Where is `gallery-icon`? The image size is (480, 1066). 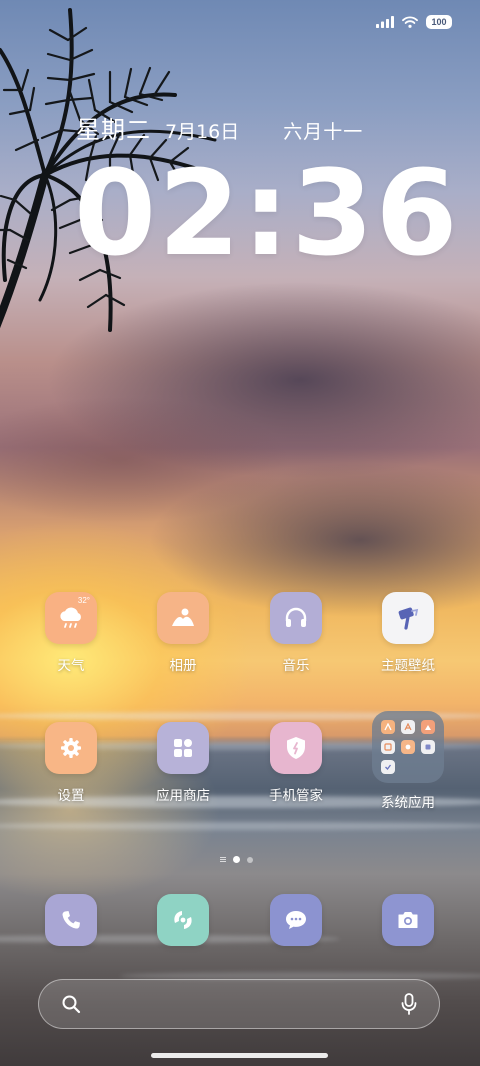
gallery-icon is located at coordinates (183, 618).